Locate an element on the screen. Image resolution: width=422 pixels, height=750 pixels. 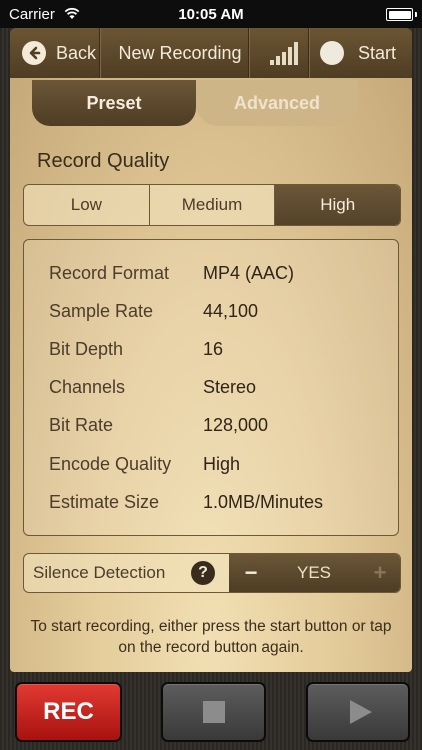
back-button: Back is located at coordinates (59, 53).